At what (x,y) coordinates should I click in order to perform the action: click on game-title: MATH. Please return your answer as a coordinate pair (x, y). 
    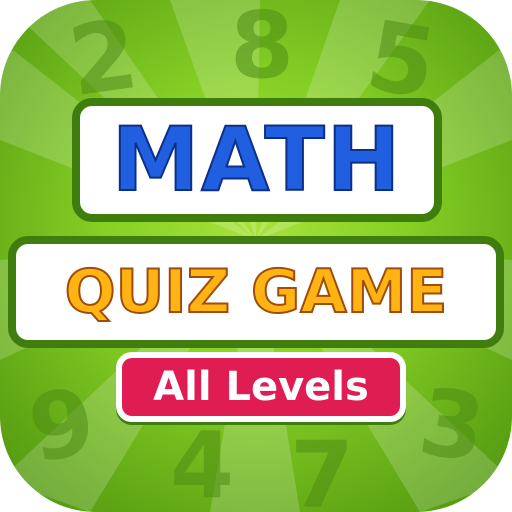
    Looking at the image, I should click on (257, 159).